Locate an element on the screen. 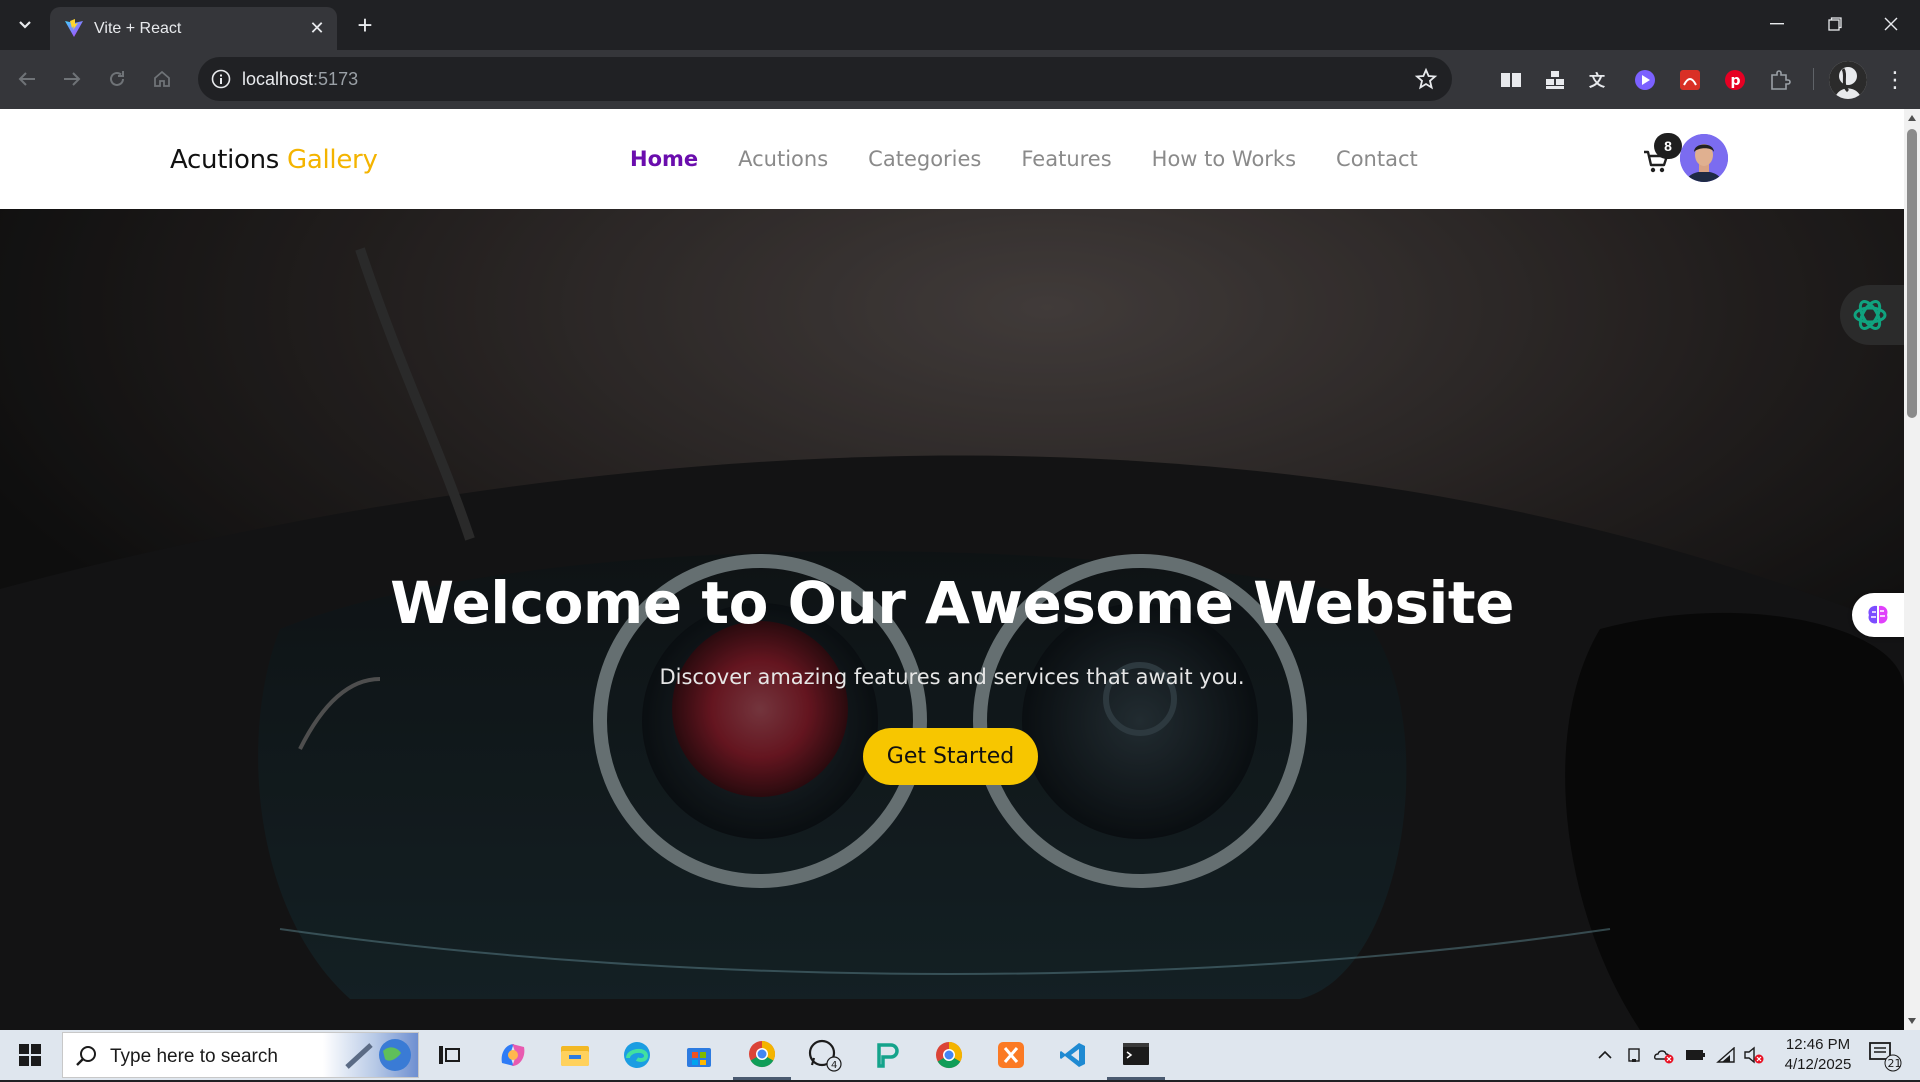  minimize-icon is located at coordinates (1777, 24).